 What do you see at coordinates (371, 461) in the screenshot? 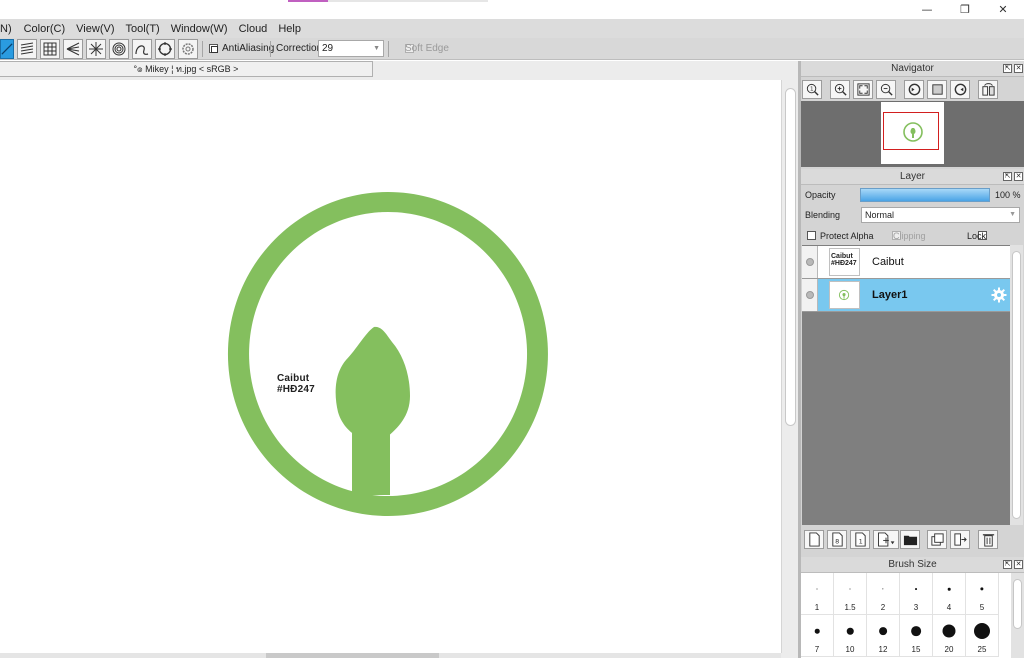
I see `artwork-stem` at bounding box center [371, 461].